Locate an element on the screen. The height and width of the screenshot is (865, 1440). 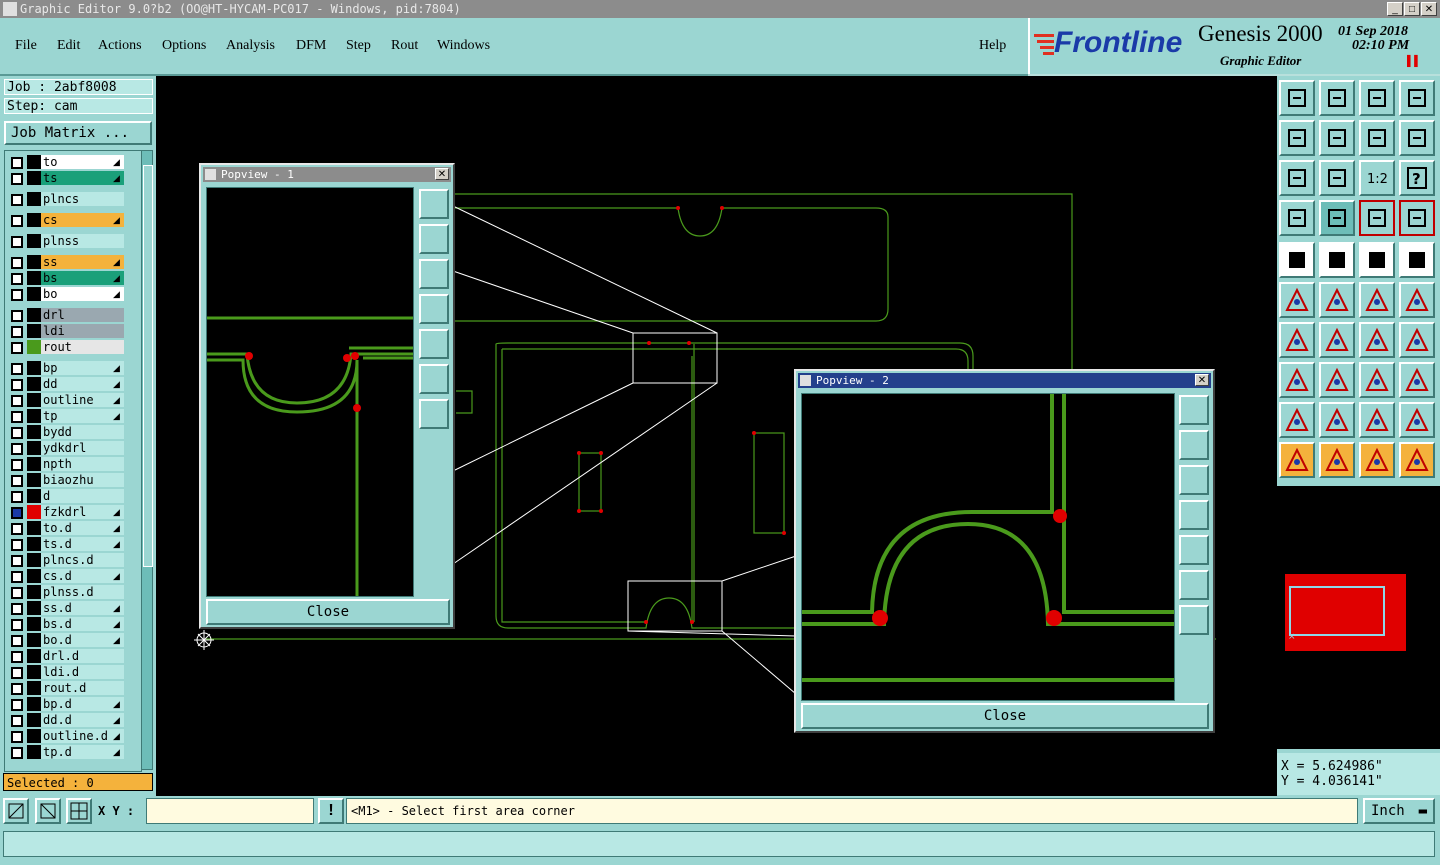
layer-name: ldi is located at coordinates (82, 331).